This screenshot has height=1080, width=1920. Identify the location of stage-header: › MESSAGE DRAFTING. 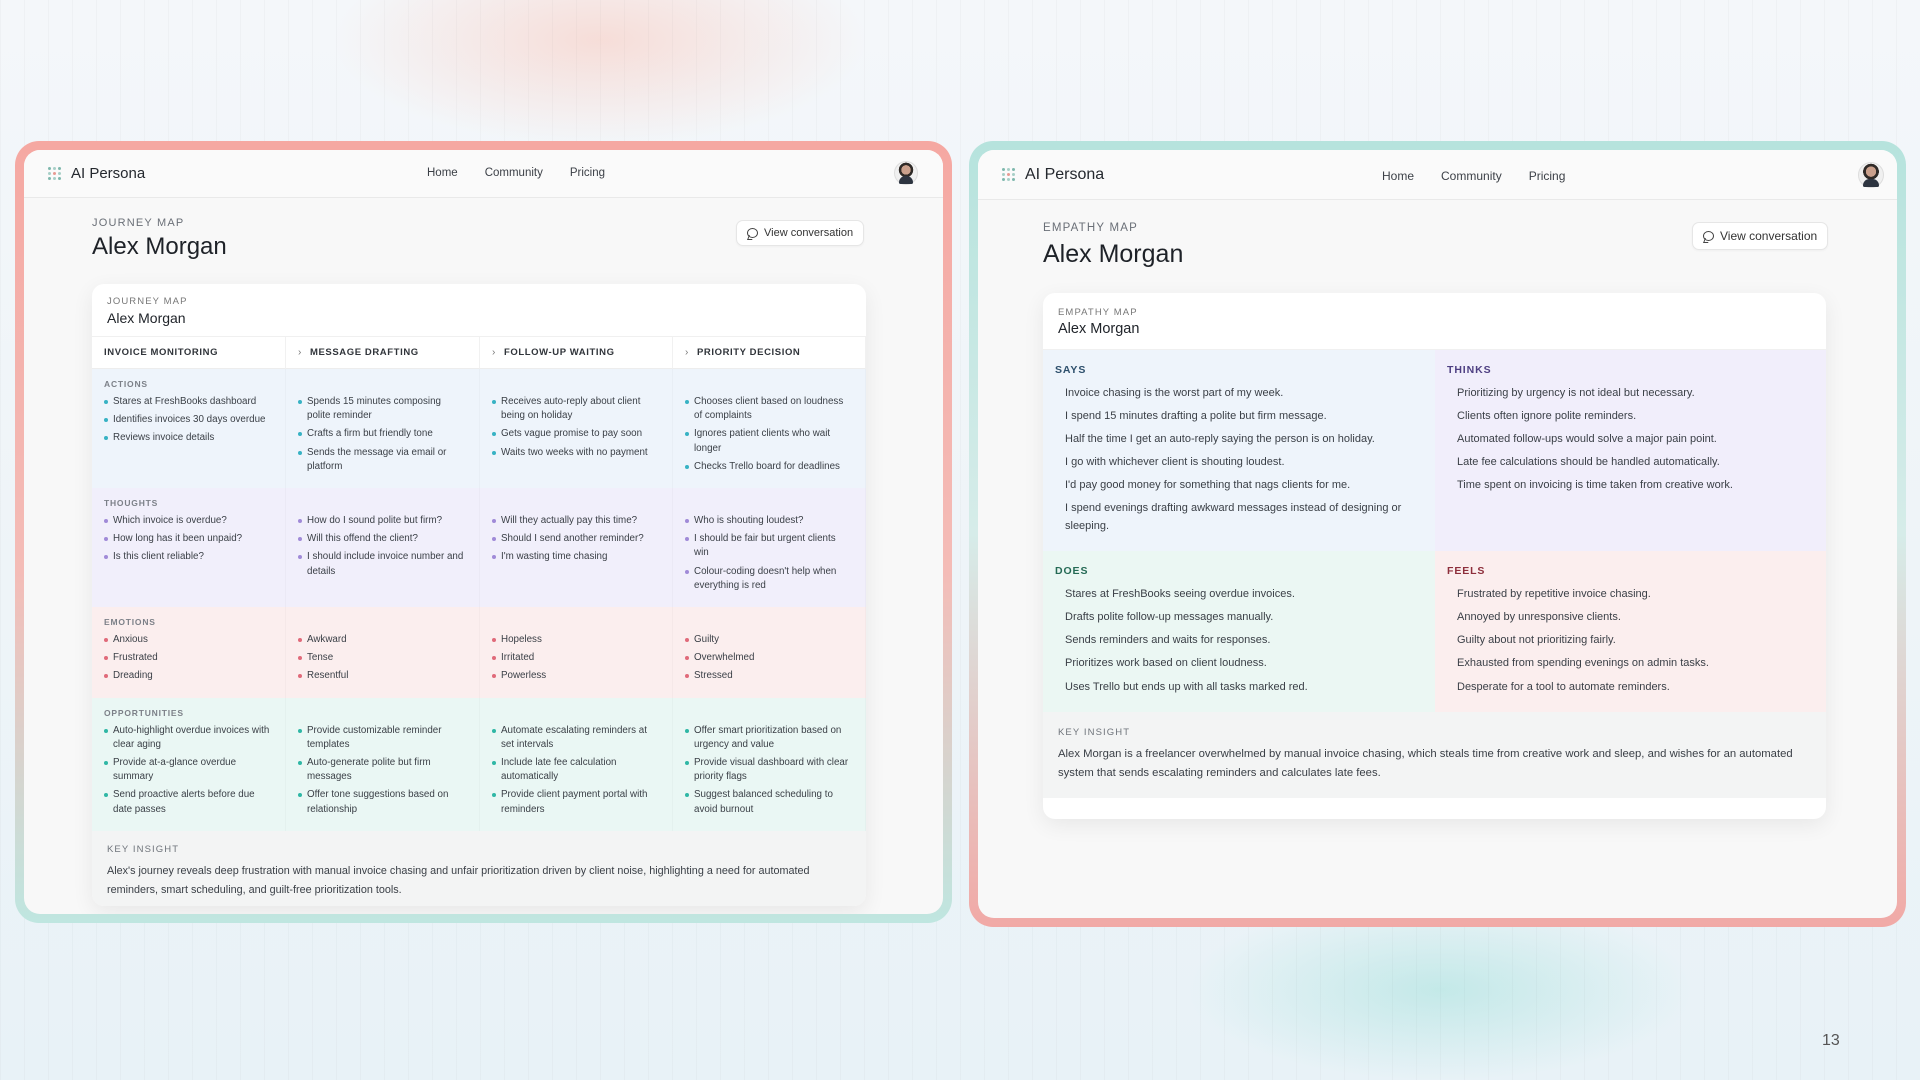
(383, 353).